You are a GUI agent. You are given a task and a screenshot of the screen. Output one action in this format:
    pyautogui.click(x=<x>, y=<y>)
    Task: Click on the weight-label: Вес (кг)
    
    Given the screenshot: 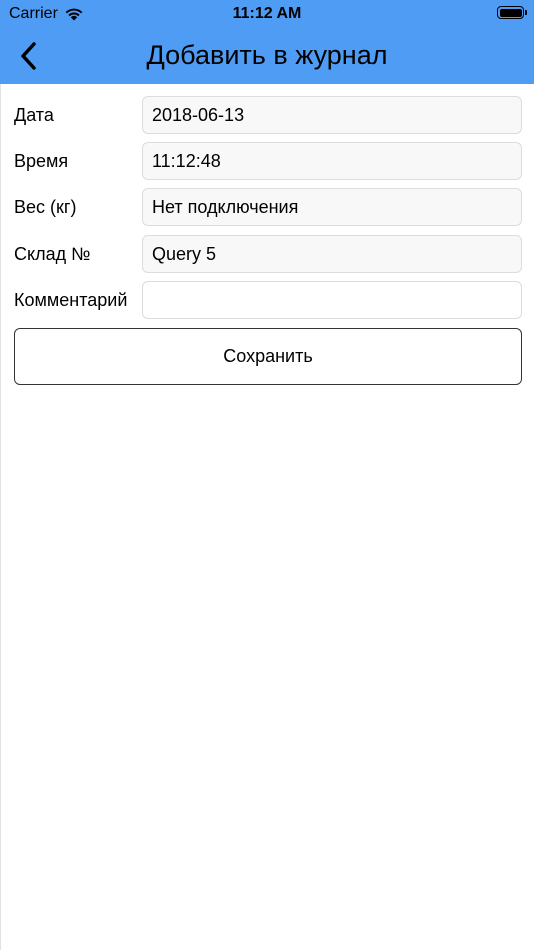 What is the action you would take?
    pyautogui.click(x=45, y=207)
    